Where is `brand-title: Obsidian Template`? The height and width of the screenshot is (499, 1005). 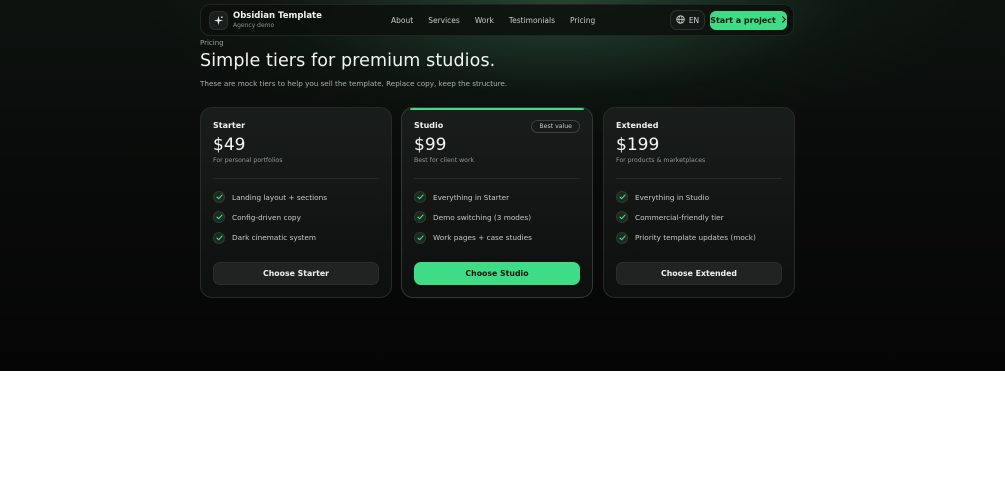 brand-title: Obsidian Template is located at coordinates (277, 16).